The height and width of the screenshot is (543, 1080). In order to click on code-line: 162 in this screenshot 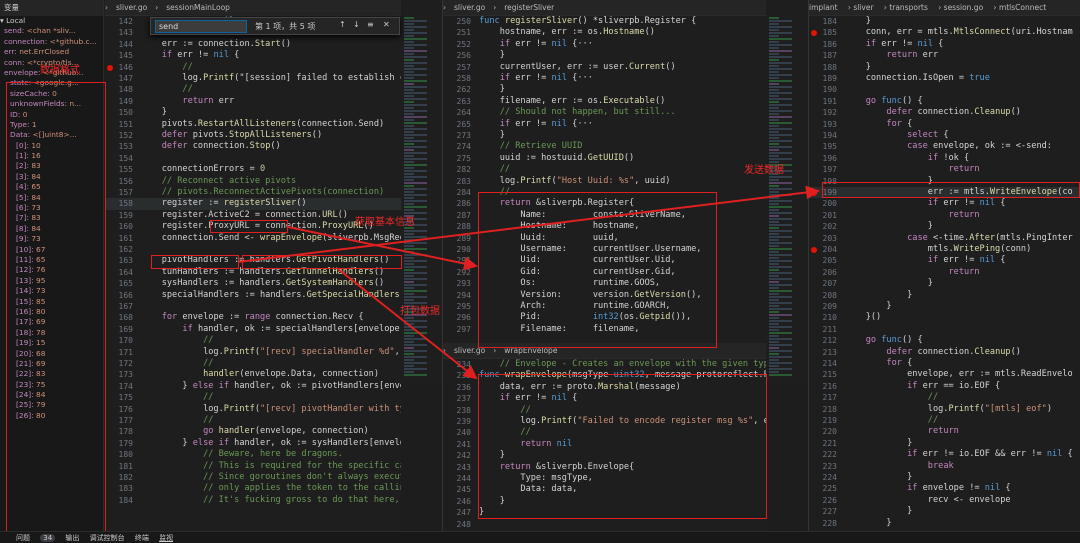, I will do `click(253, 249)`.